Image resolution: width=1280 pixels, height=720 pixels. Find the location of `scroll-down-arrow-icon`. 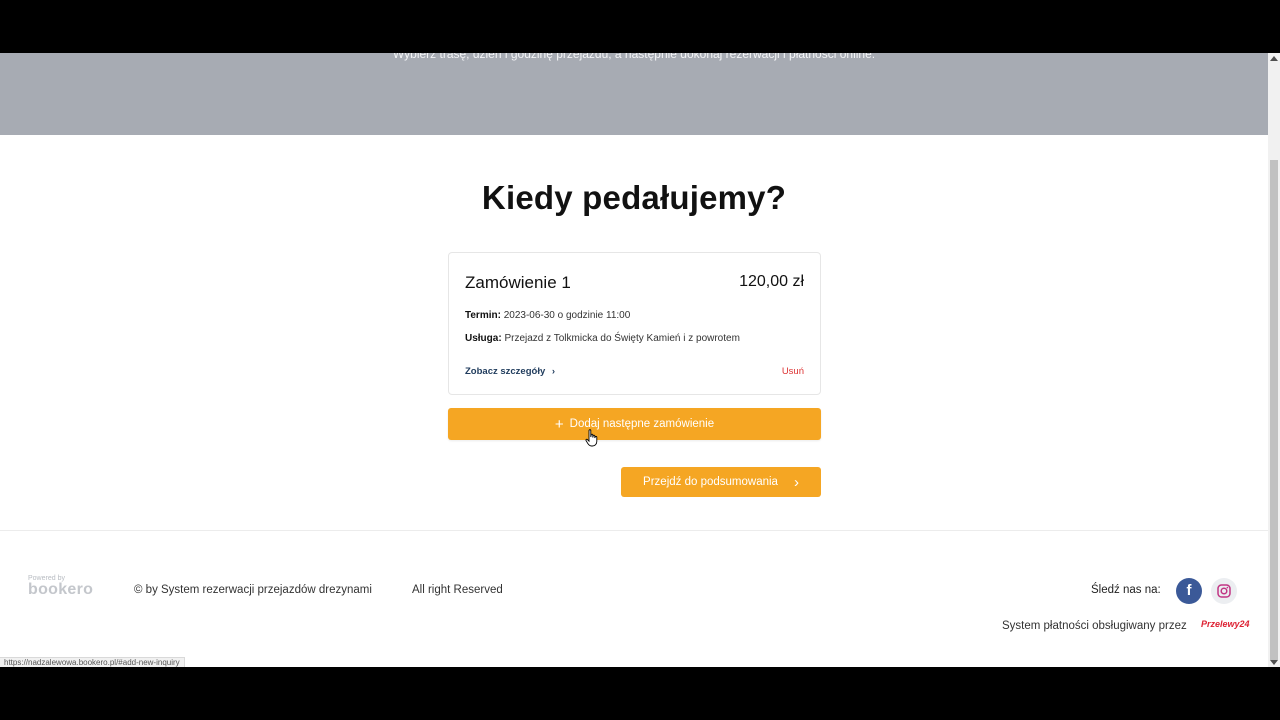

scroll-down-arrow-icon is located at coordinates (1274, 662).